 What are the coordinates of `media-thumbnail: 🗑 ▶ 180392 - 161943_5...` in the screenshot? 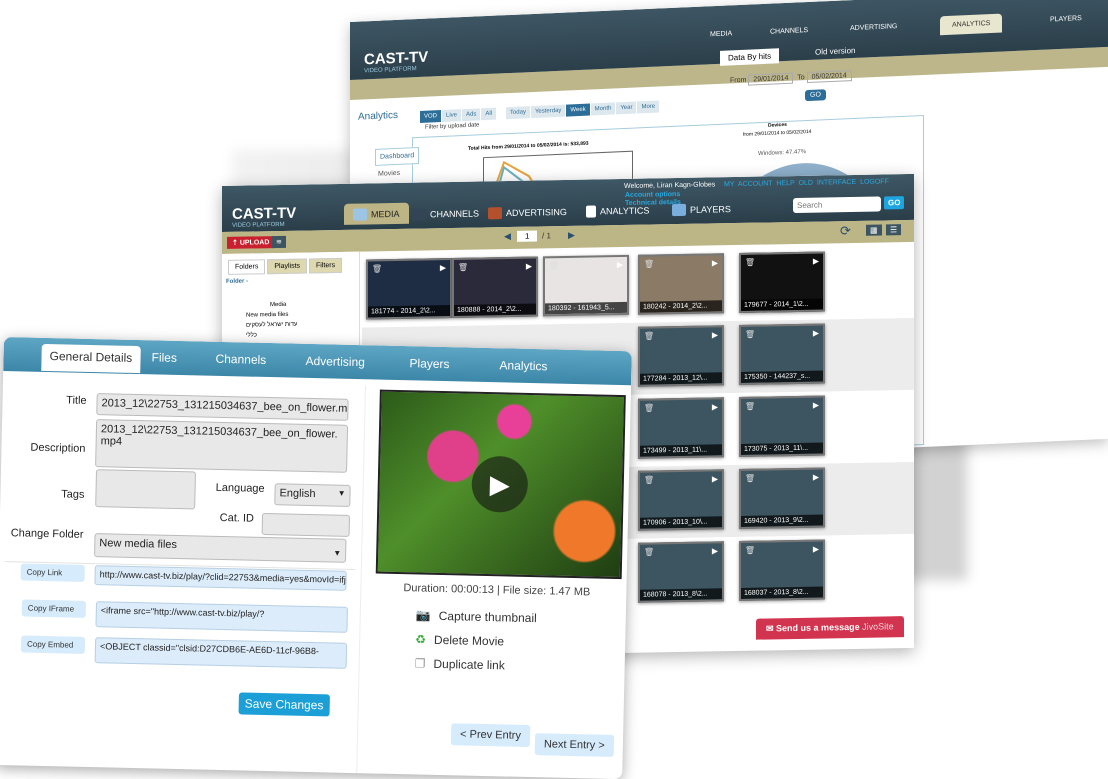 It's located at (586, 285).